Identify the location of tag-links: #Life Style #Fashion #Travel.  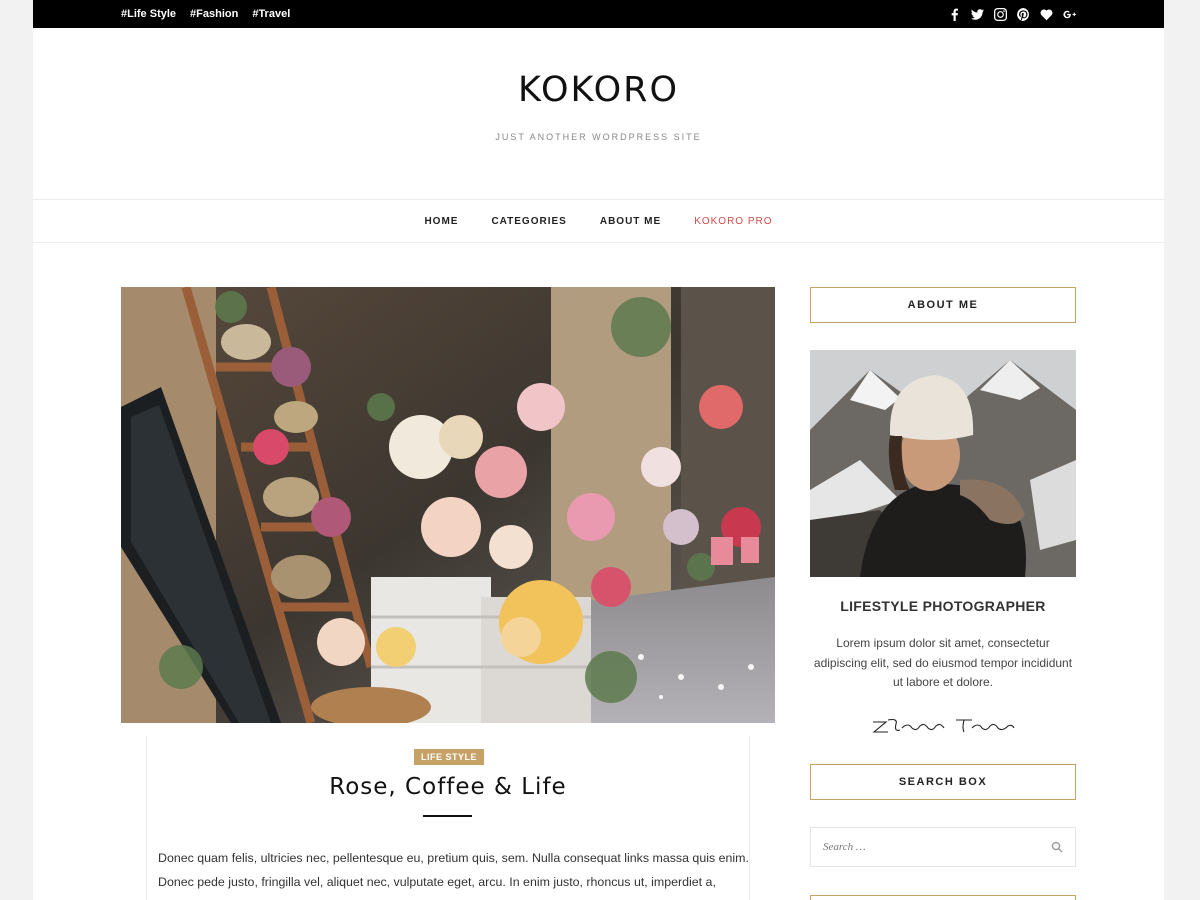
(205, 14).